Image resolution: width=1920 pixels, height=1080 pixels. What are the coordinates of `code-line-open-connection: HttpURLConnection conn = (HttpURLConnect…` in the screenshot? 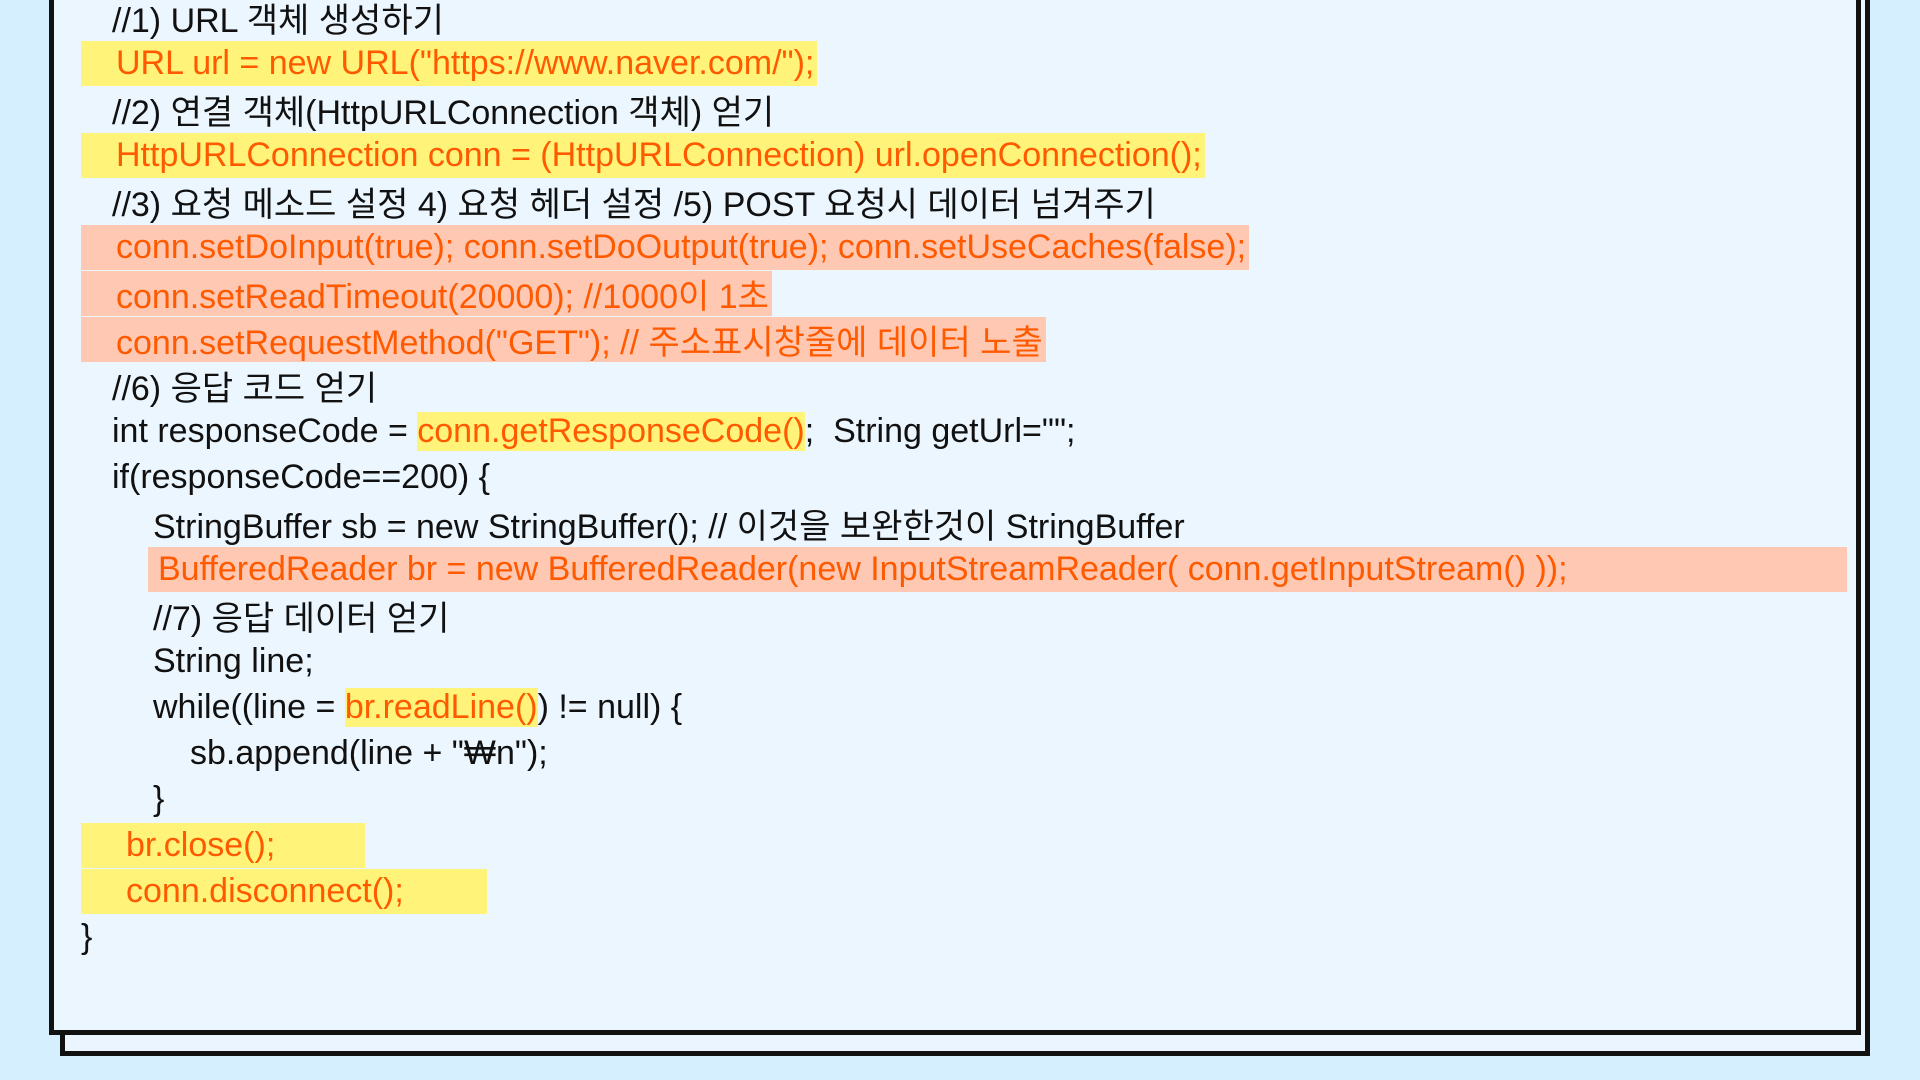 It's located at (643, 155).